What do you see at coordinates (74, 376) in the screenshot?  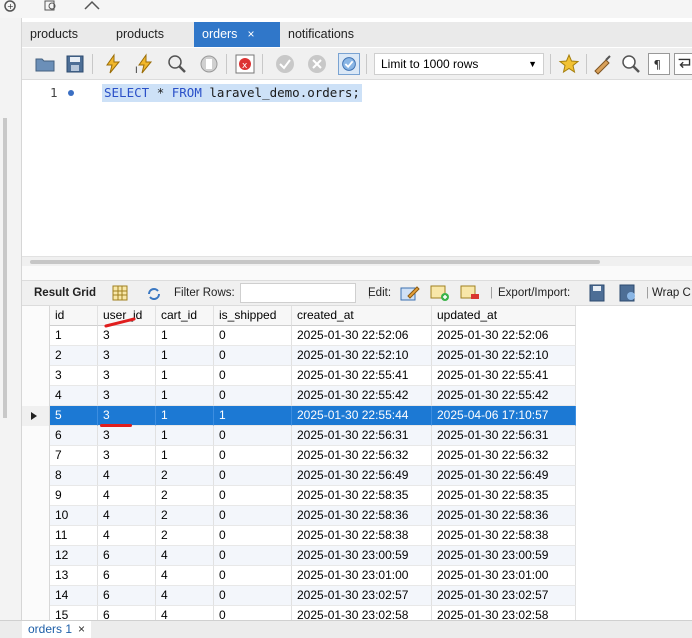 I see `cell-id: 3` at bounding box center [74, 376].